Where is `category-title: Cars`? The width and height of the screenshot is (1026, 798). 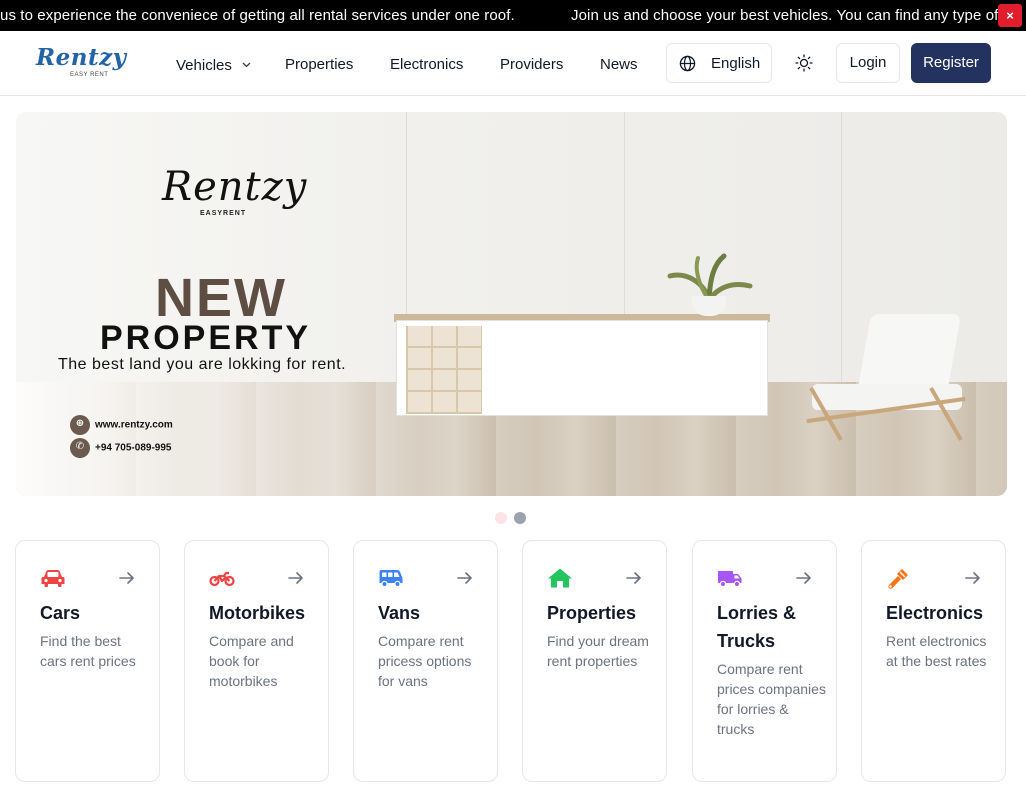
category-title: Cars is located at coordinates (60, 613).